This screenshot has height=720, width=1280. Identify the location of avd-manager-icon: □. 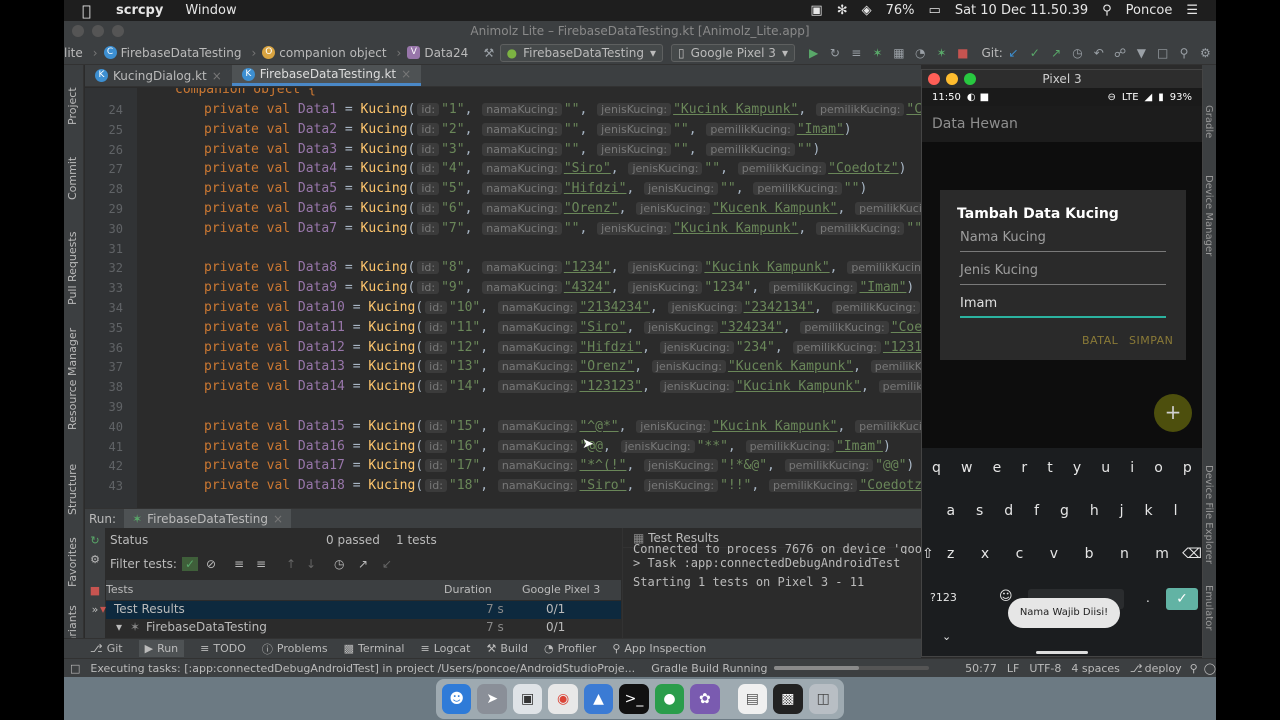
(1162, 53).